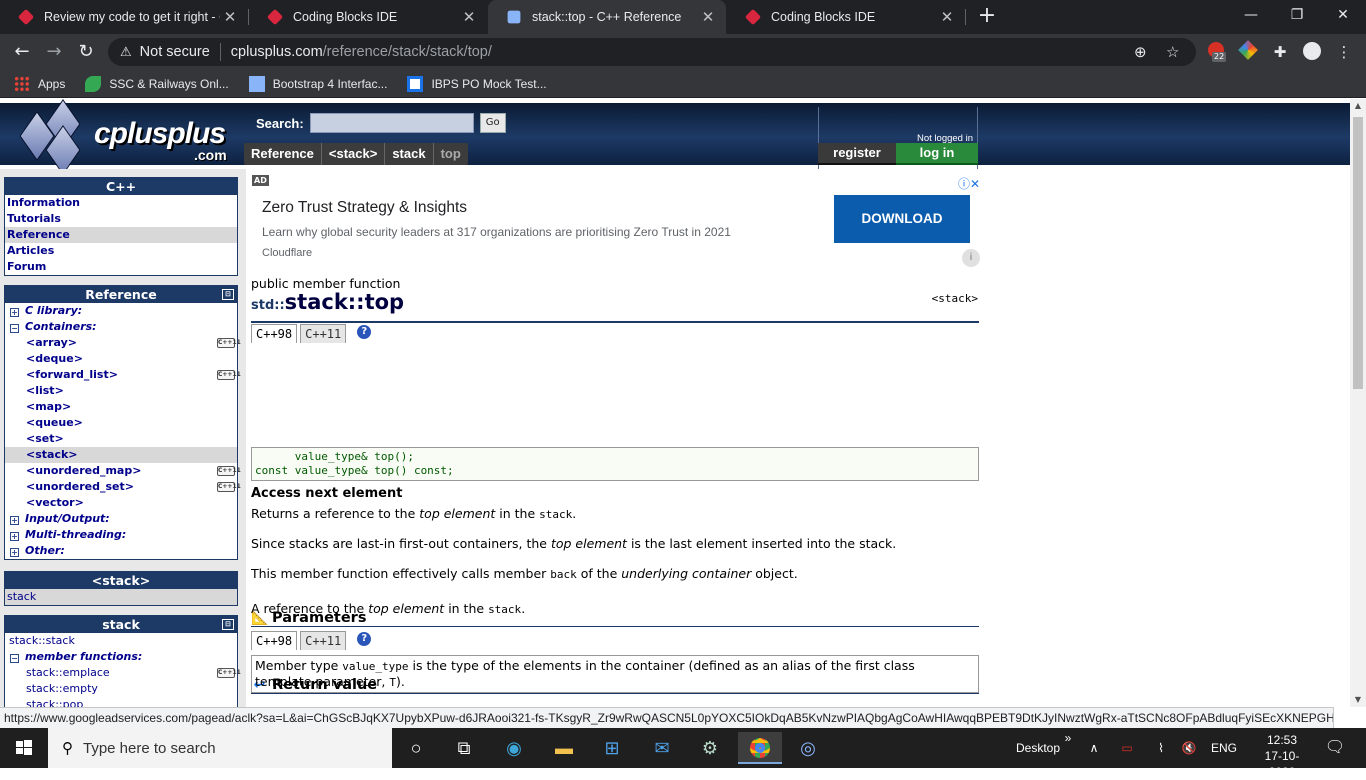 This screenshot has width=1366, height=780. Describe the element at coordinates (268, 305) in the screenshot. I see `namespace-prefix: std::` at that location.